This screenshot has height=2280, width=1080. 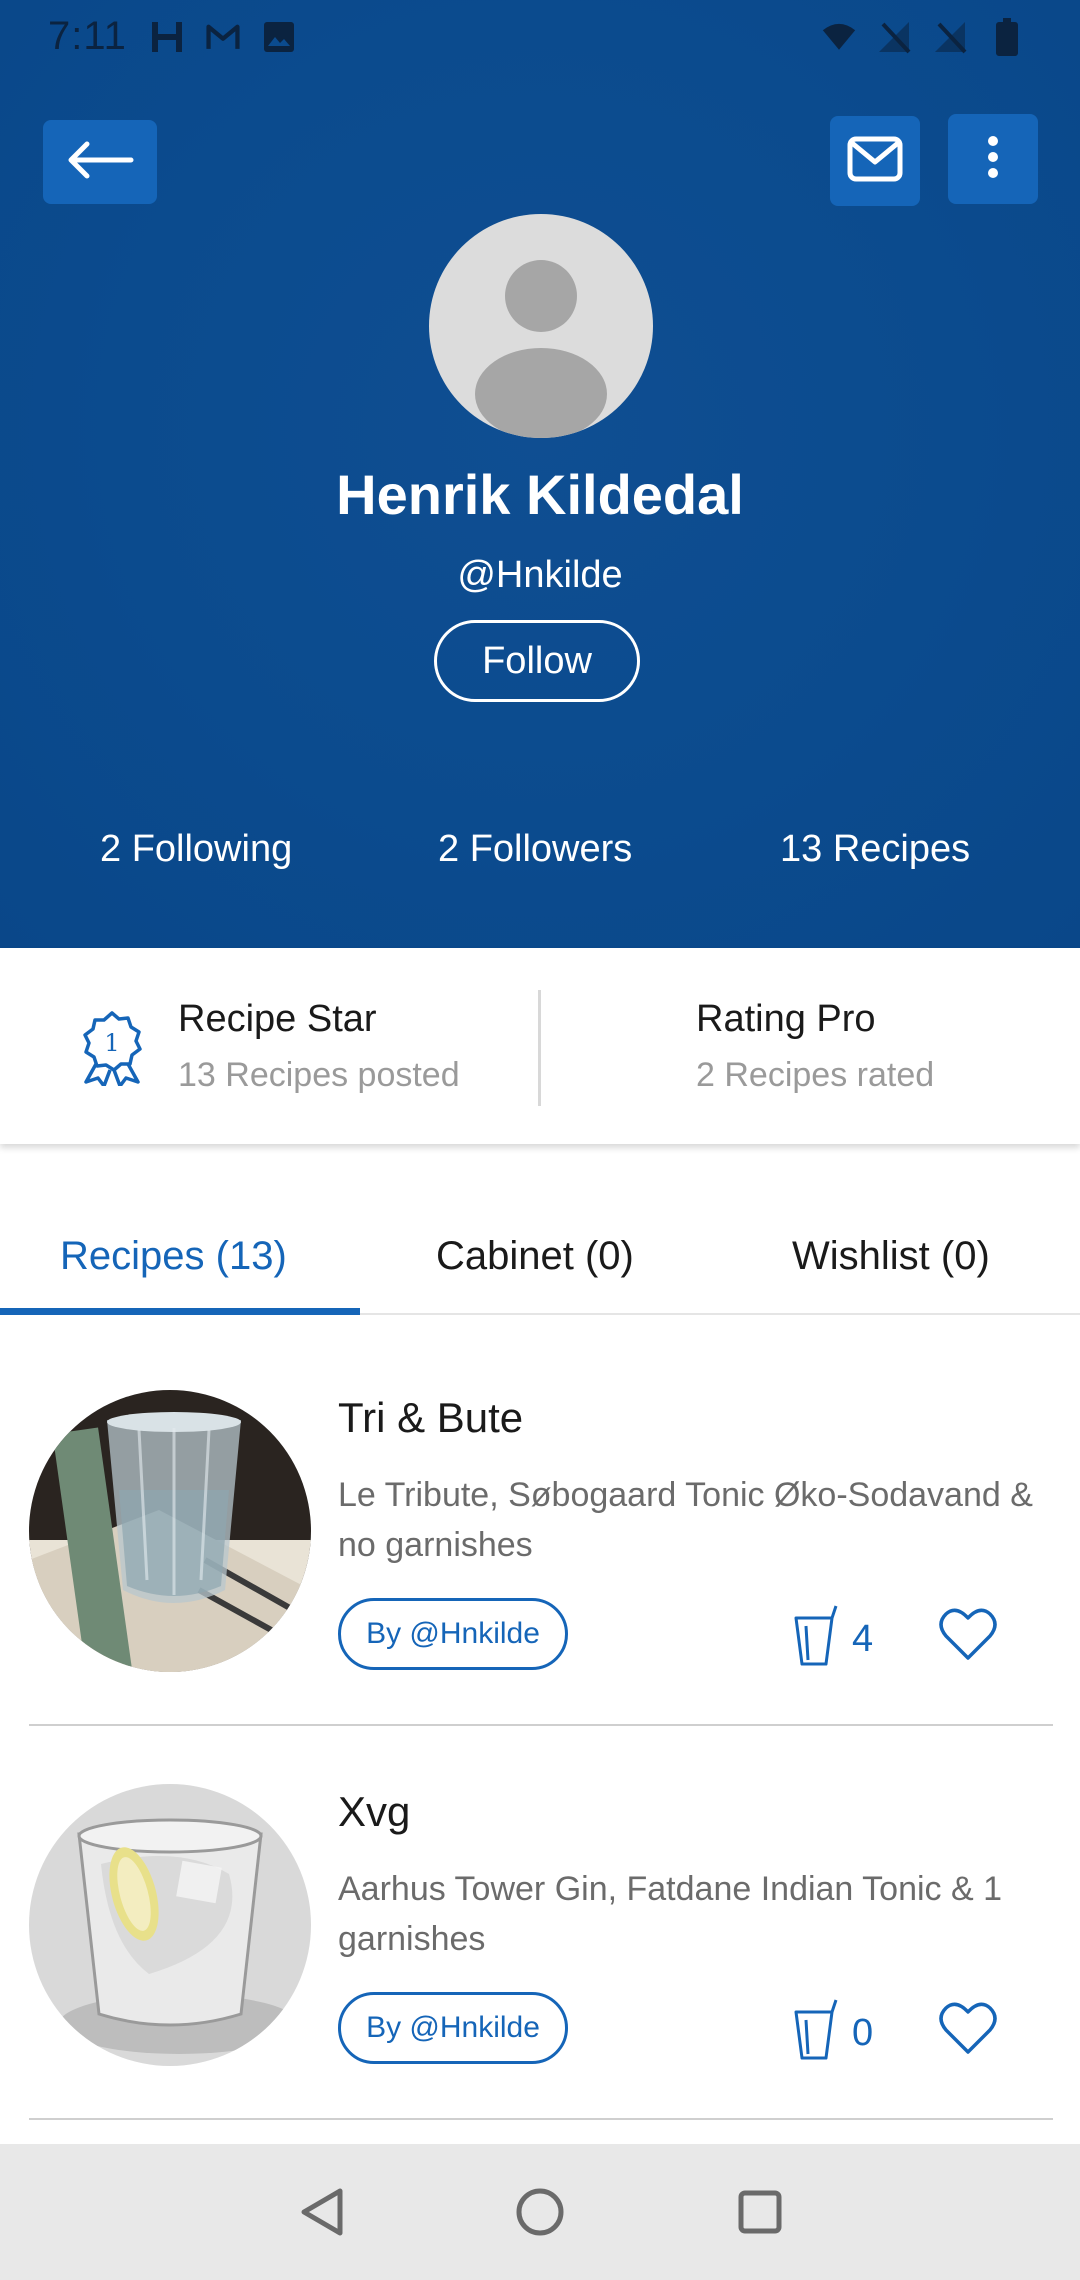 What do you see at coordinates (786, 1019) in the screenshot?
I see `badge-title-rating-pro: Rating Pro` at bounding box center [786, 1019].